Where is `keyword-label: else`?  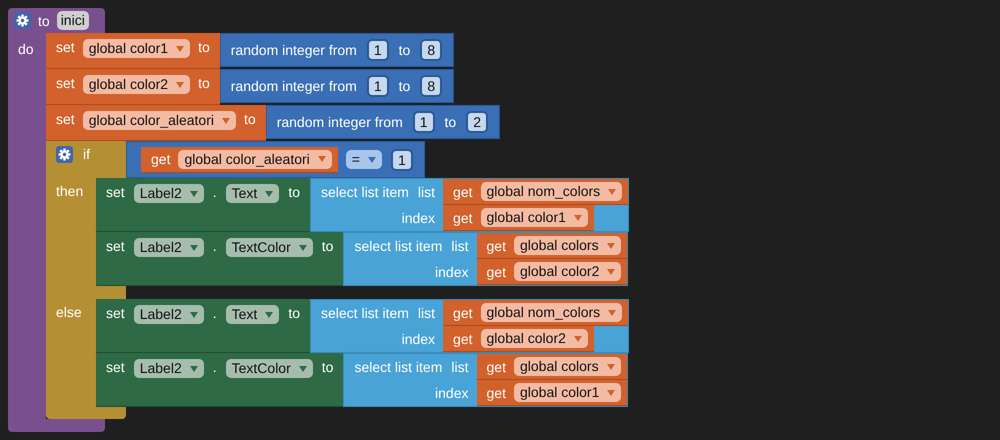 keyword-label: else is located at coordinates (69, 312).